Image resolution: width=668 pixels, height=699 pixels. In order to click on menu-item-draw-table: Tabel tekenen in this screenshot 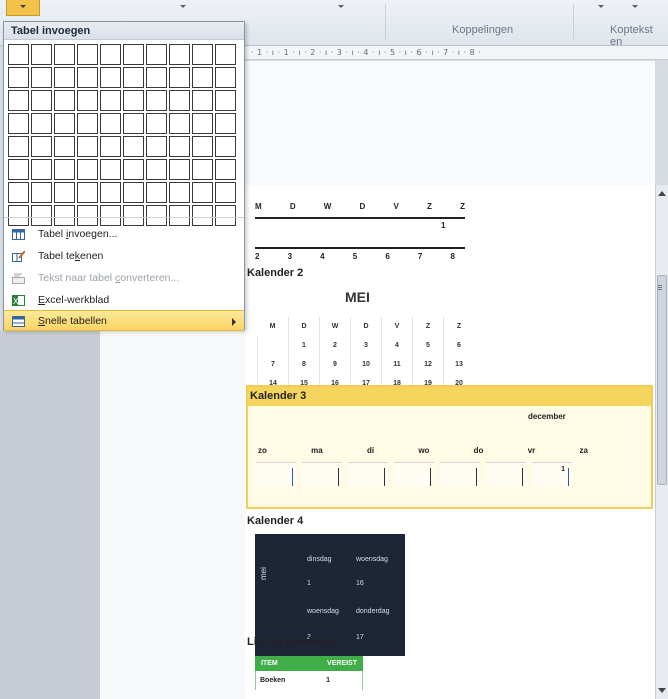, I will do `click(124, 256)`.